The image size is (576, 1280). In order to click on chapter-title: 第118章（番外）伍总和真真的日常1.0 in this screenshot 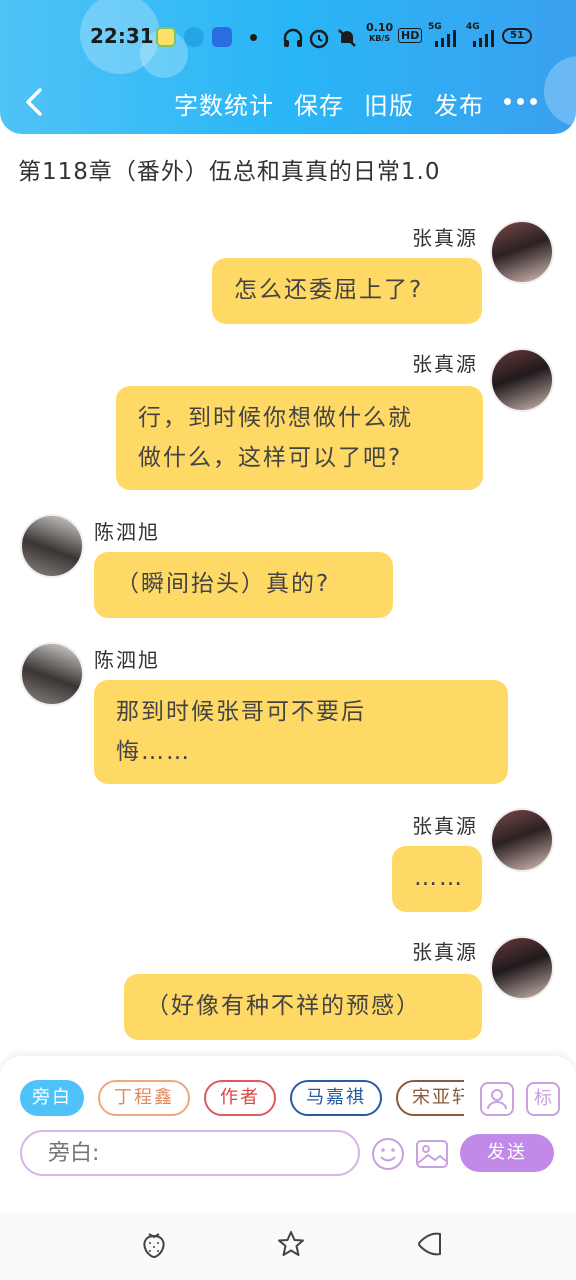, I will do `click(229, 169)`.